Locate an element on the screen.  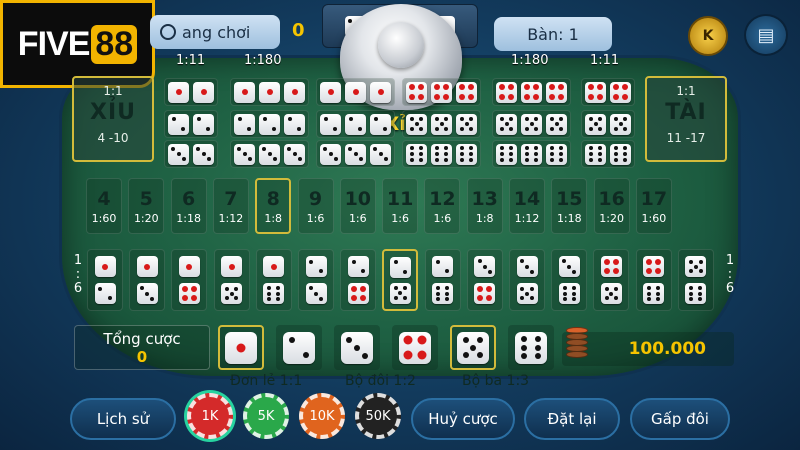
chip-5k: 5K is located at coordinates (266, 416).